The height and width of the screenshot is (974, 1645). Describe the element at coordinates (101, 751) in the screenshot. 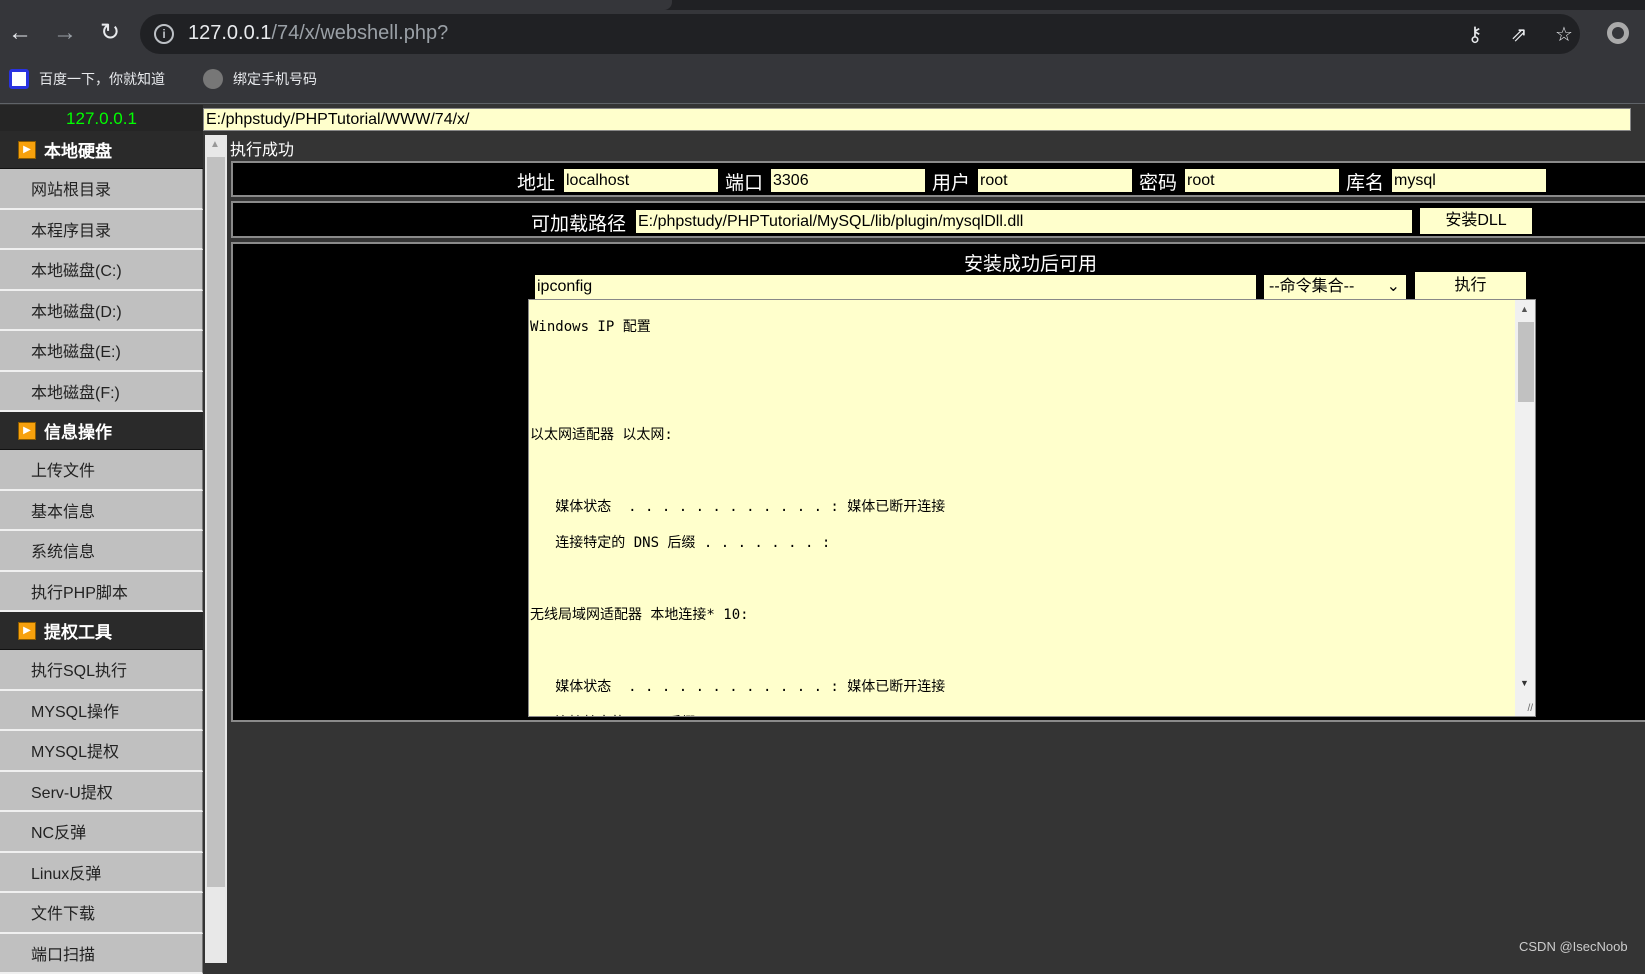

I see `sidebar-item: MYSQL提权` at that location.